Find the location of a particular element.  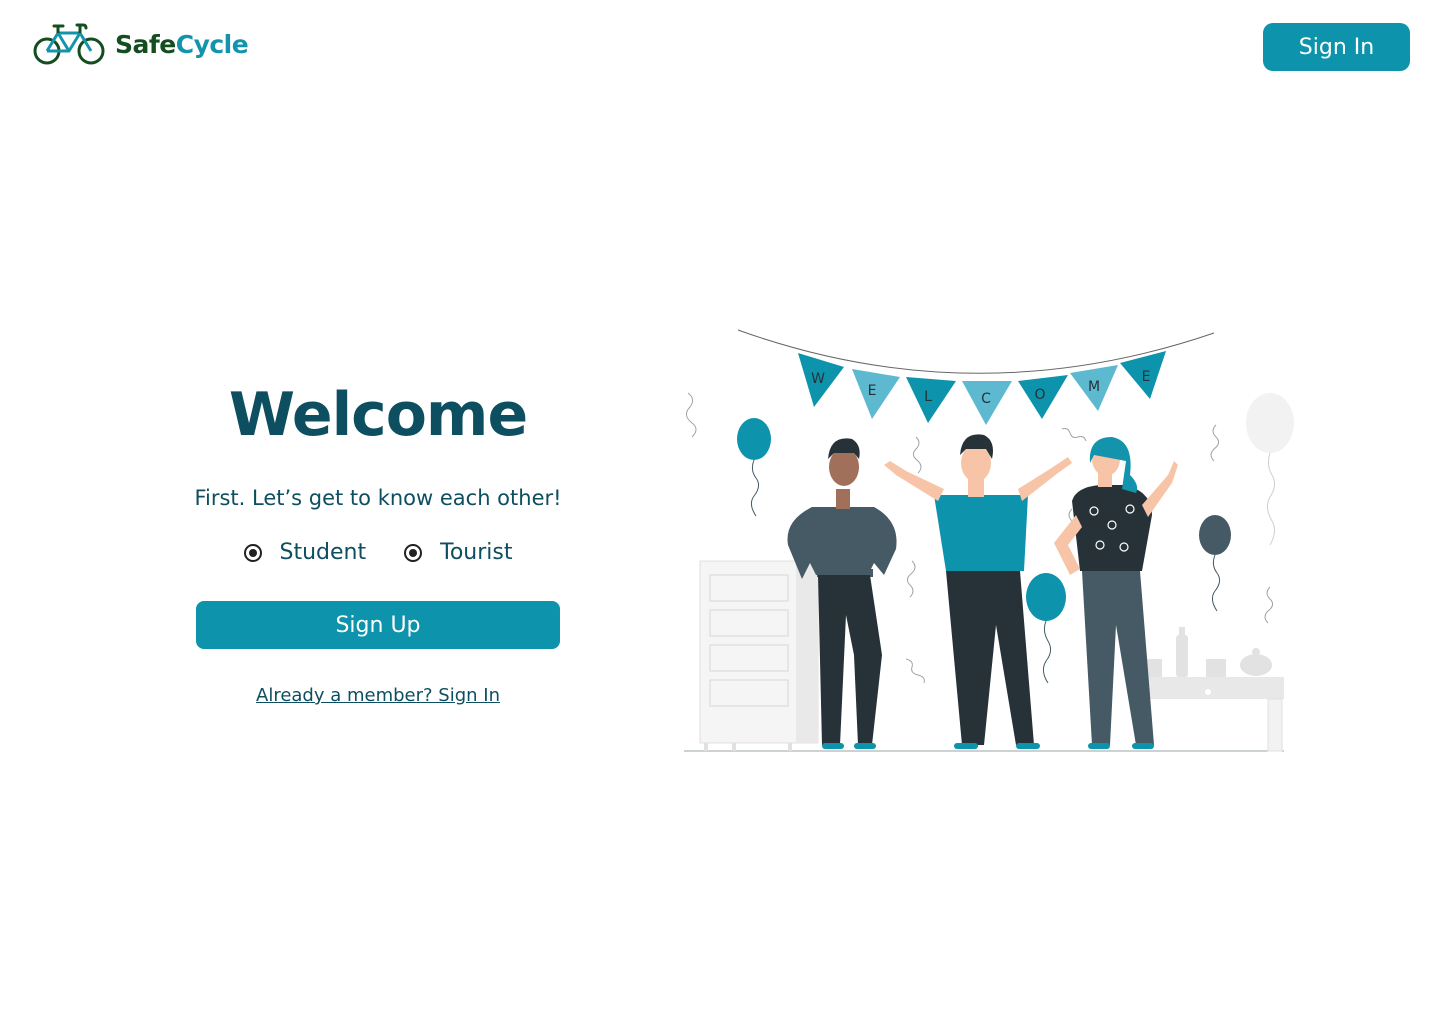

side-table is located at coordinates (1212, 689).